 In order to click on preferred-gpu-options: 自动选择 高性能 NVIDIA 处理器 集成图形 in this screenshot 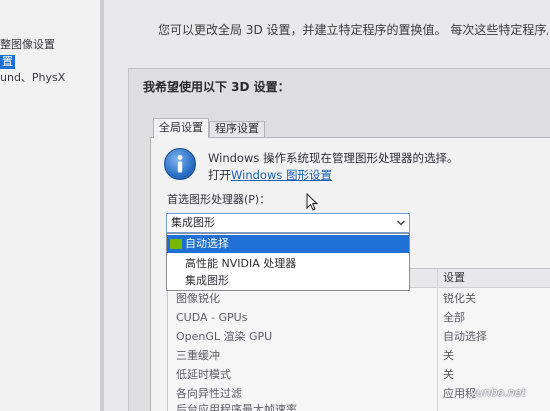, I will do `click(288, 262)`.